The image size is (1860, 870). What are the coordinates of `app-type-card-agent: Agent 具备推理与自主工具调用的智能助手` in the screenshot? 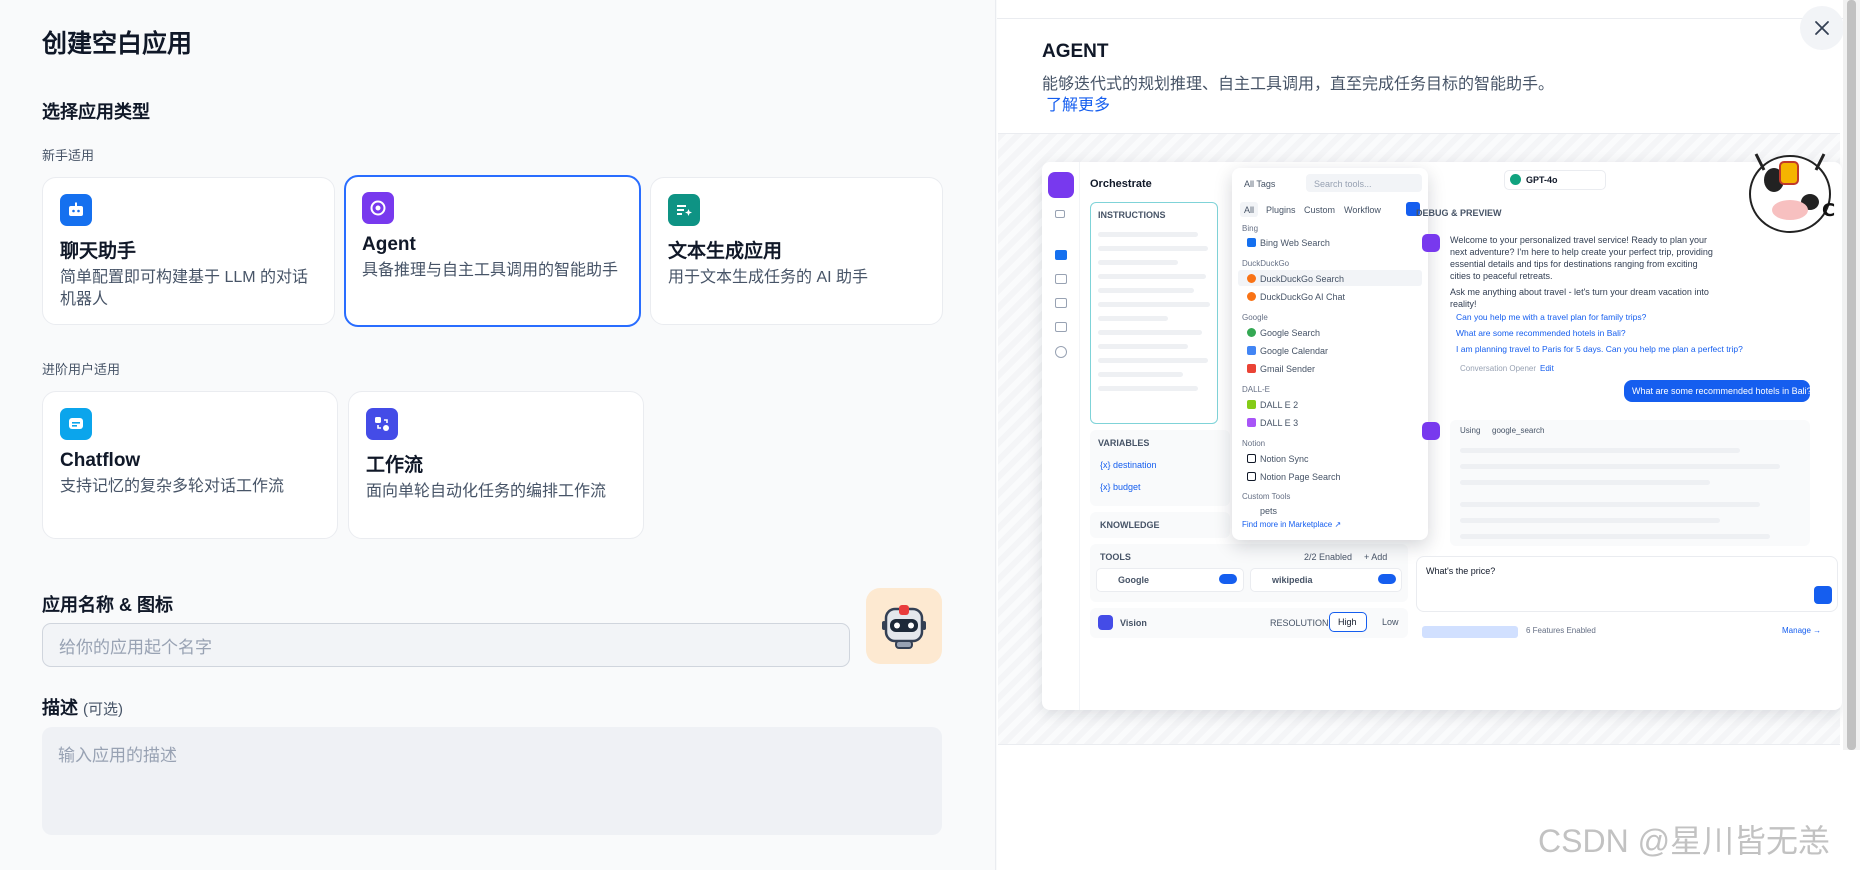 It's located at (492, 251).